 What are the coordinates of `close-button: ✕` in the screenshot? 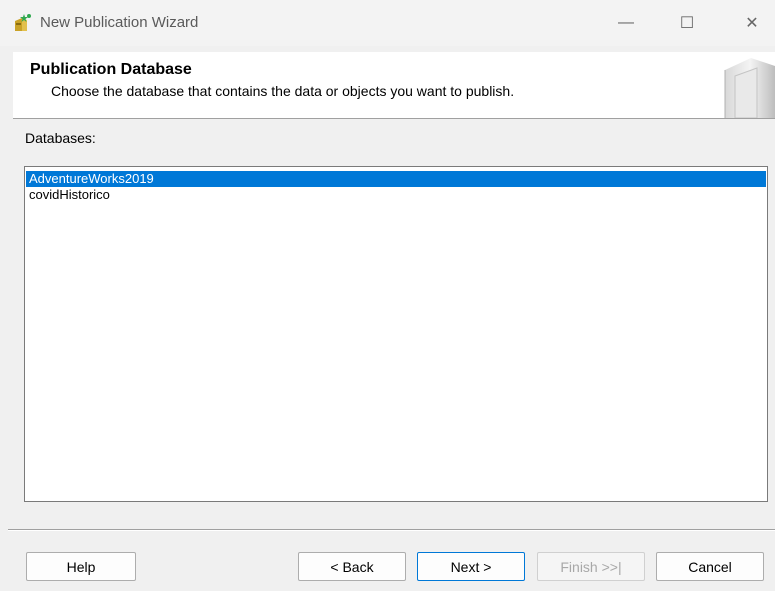 It's located at (752, 23).